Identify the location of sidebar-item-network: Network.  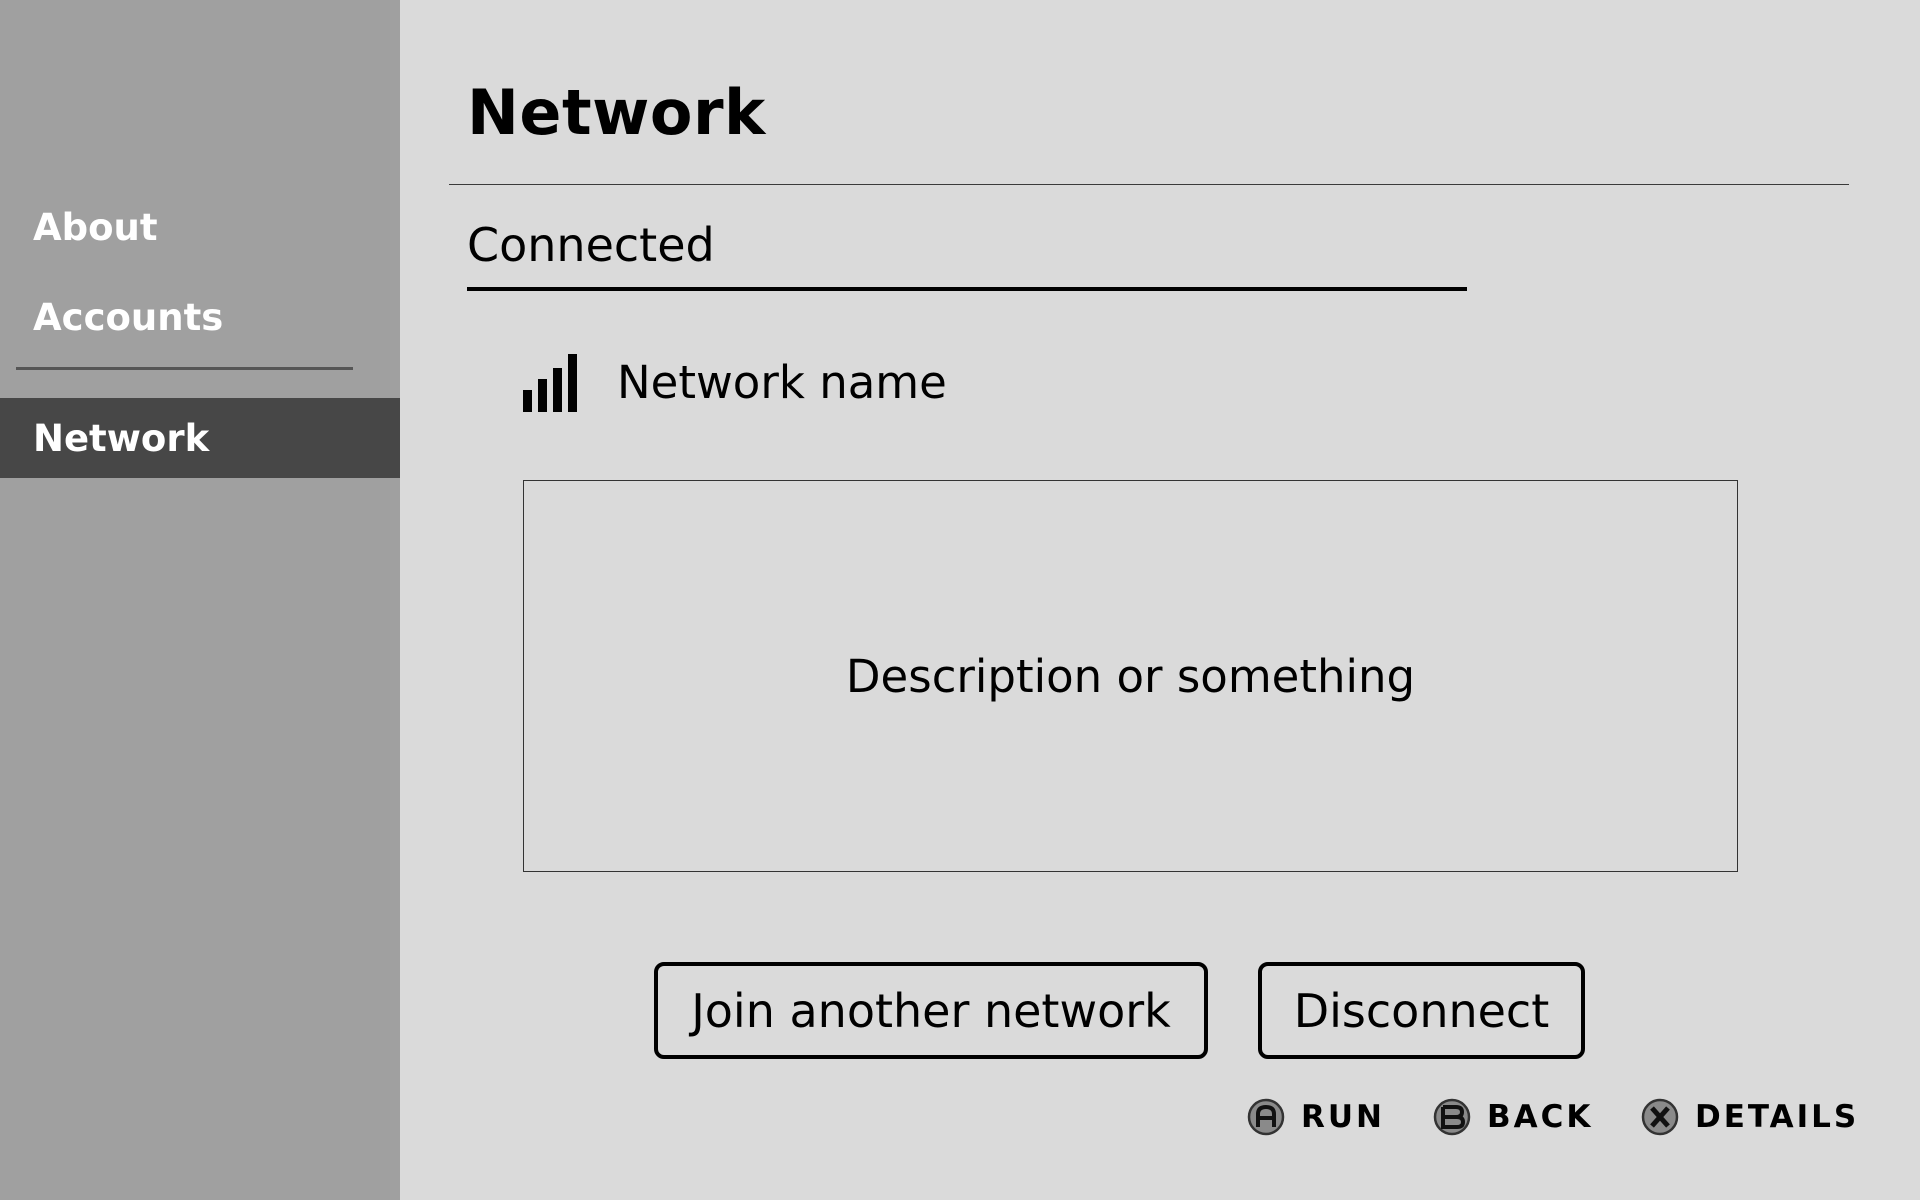
(200, 438).